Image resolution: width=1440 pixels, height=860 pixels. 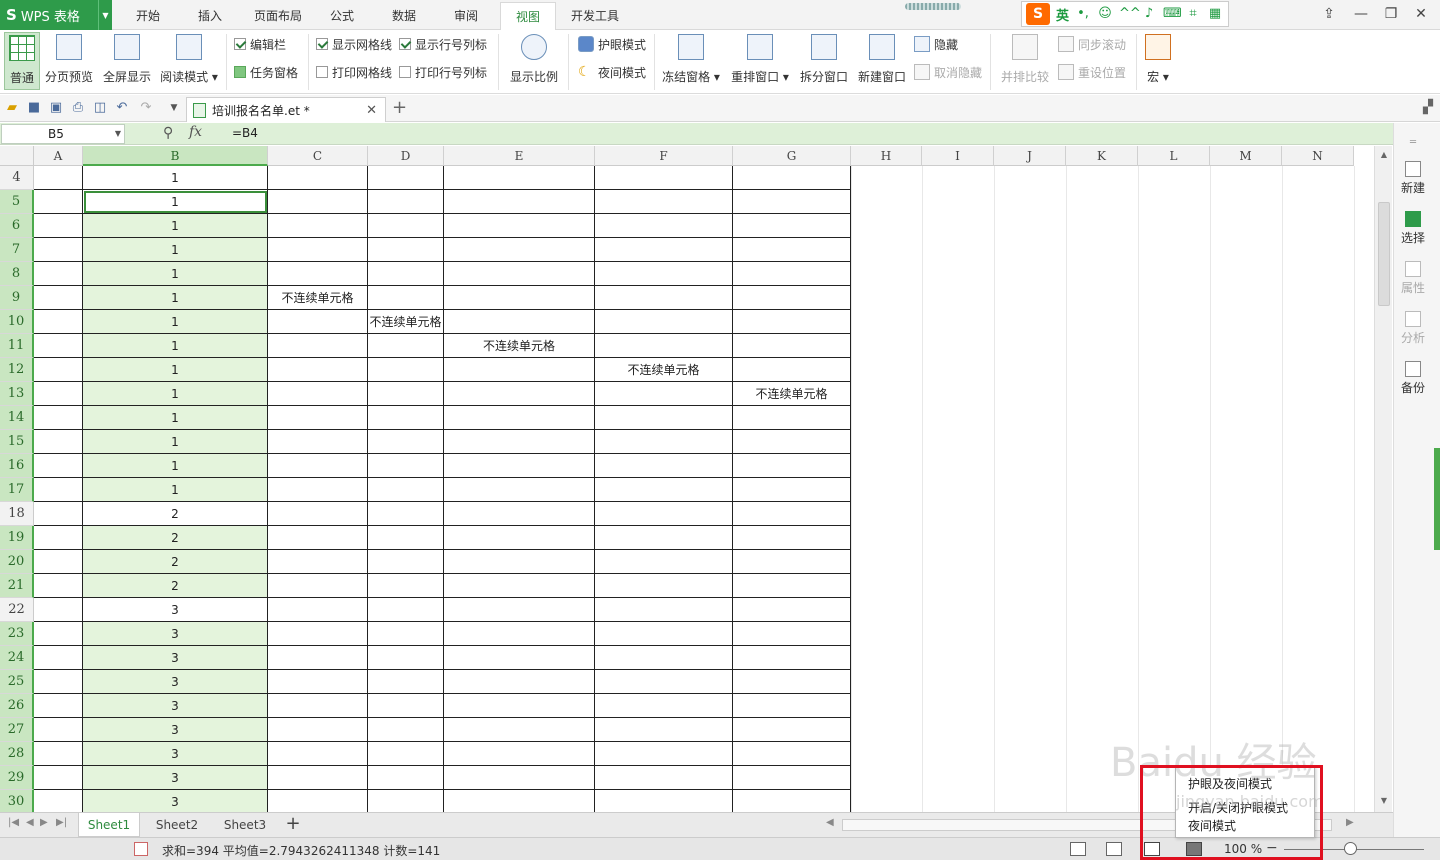 I want to click on full-screen-button: 全屏显示, so click(x=127, y=61).